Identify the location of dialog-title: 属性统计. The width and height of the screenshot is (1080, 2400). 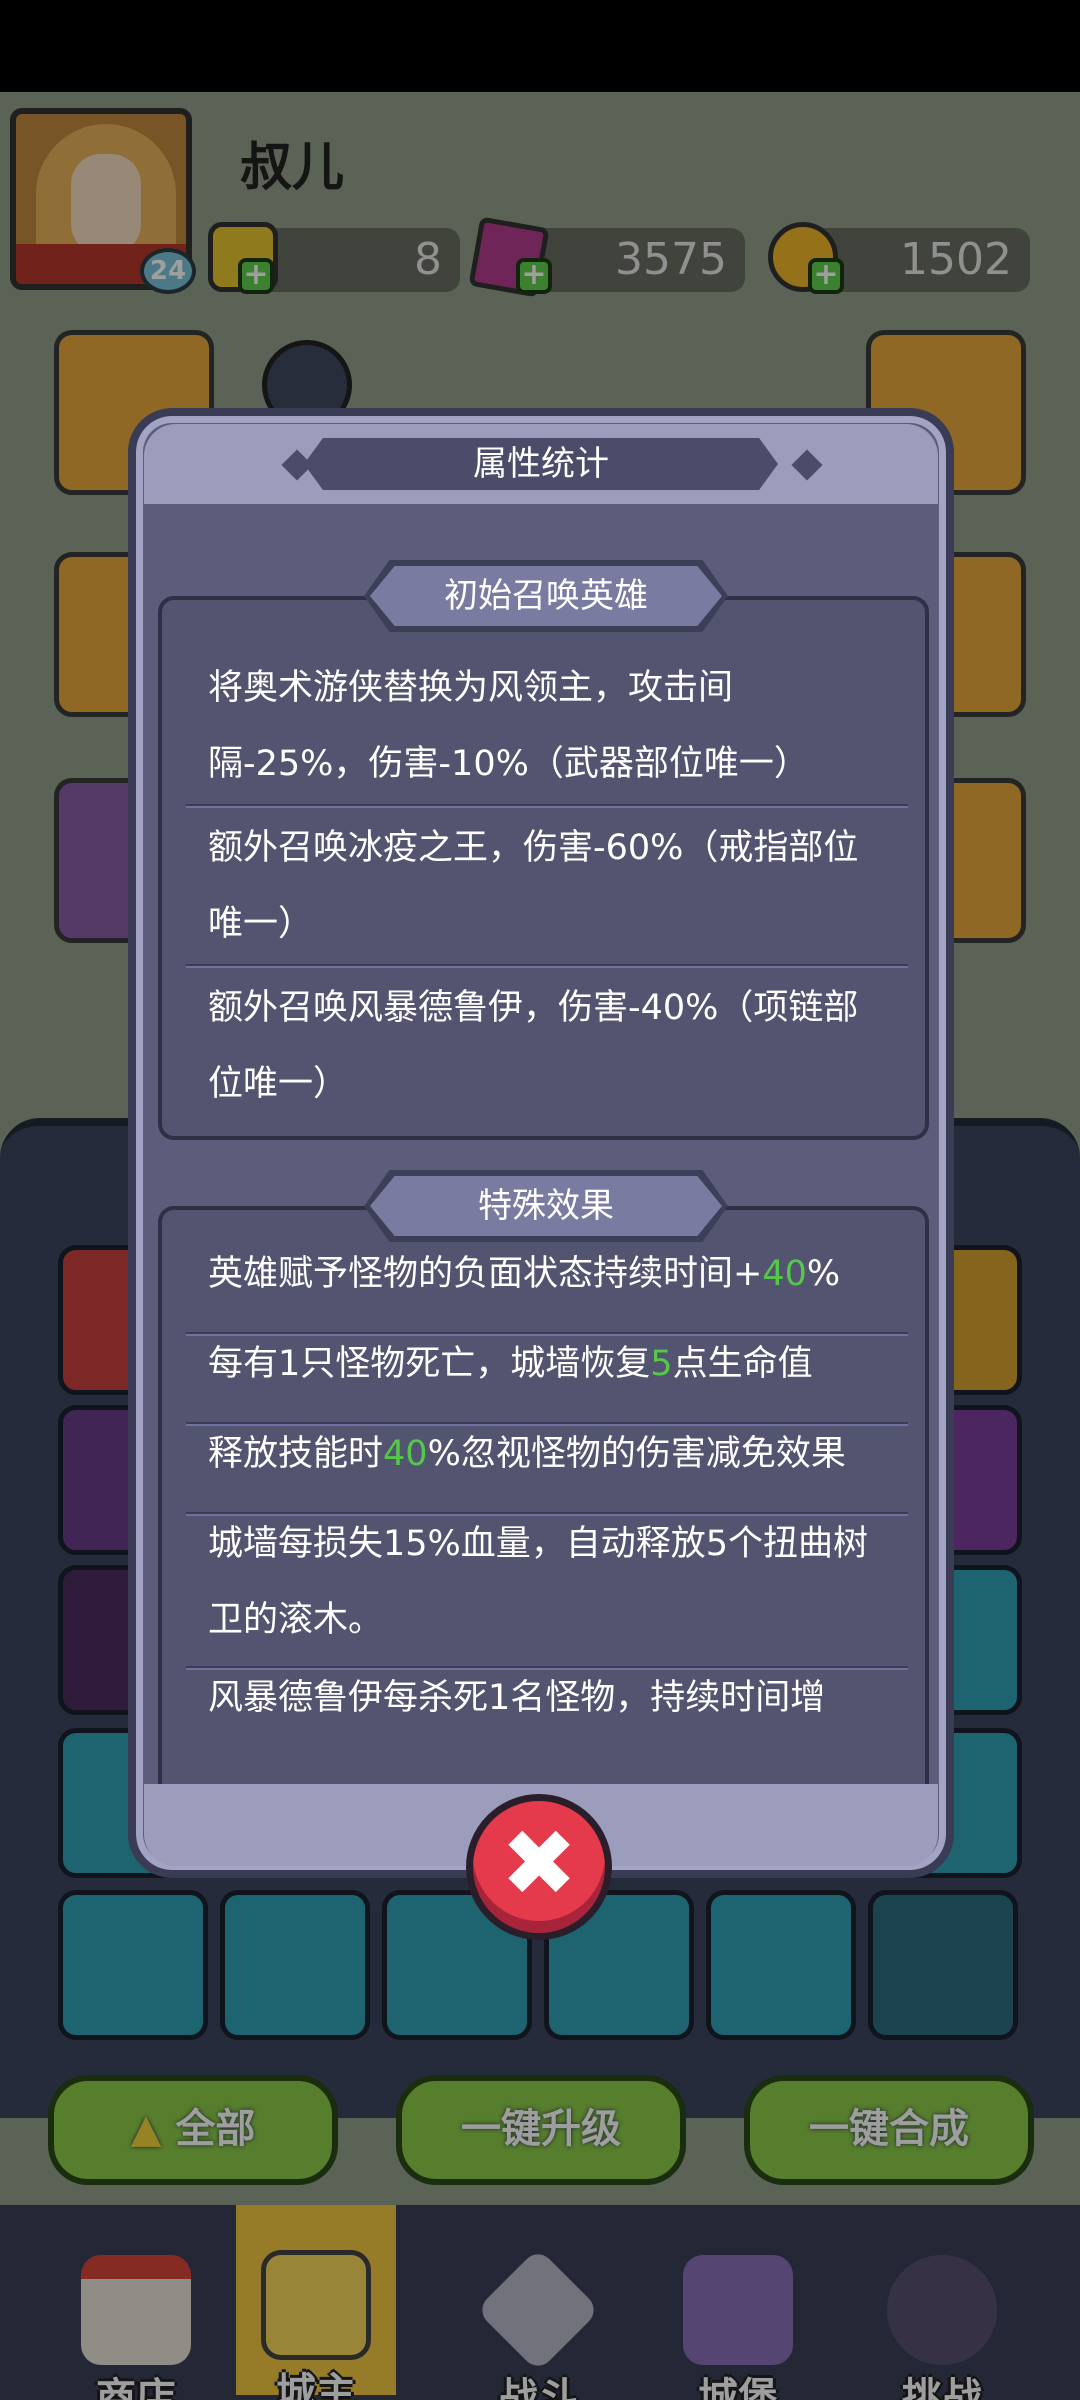
(541, 464).